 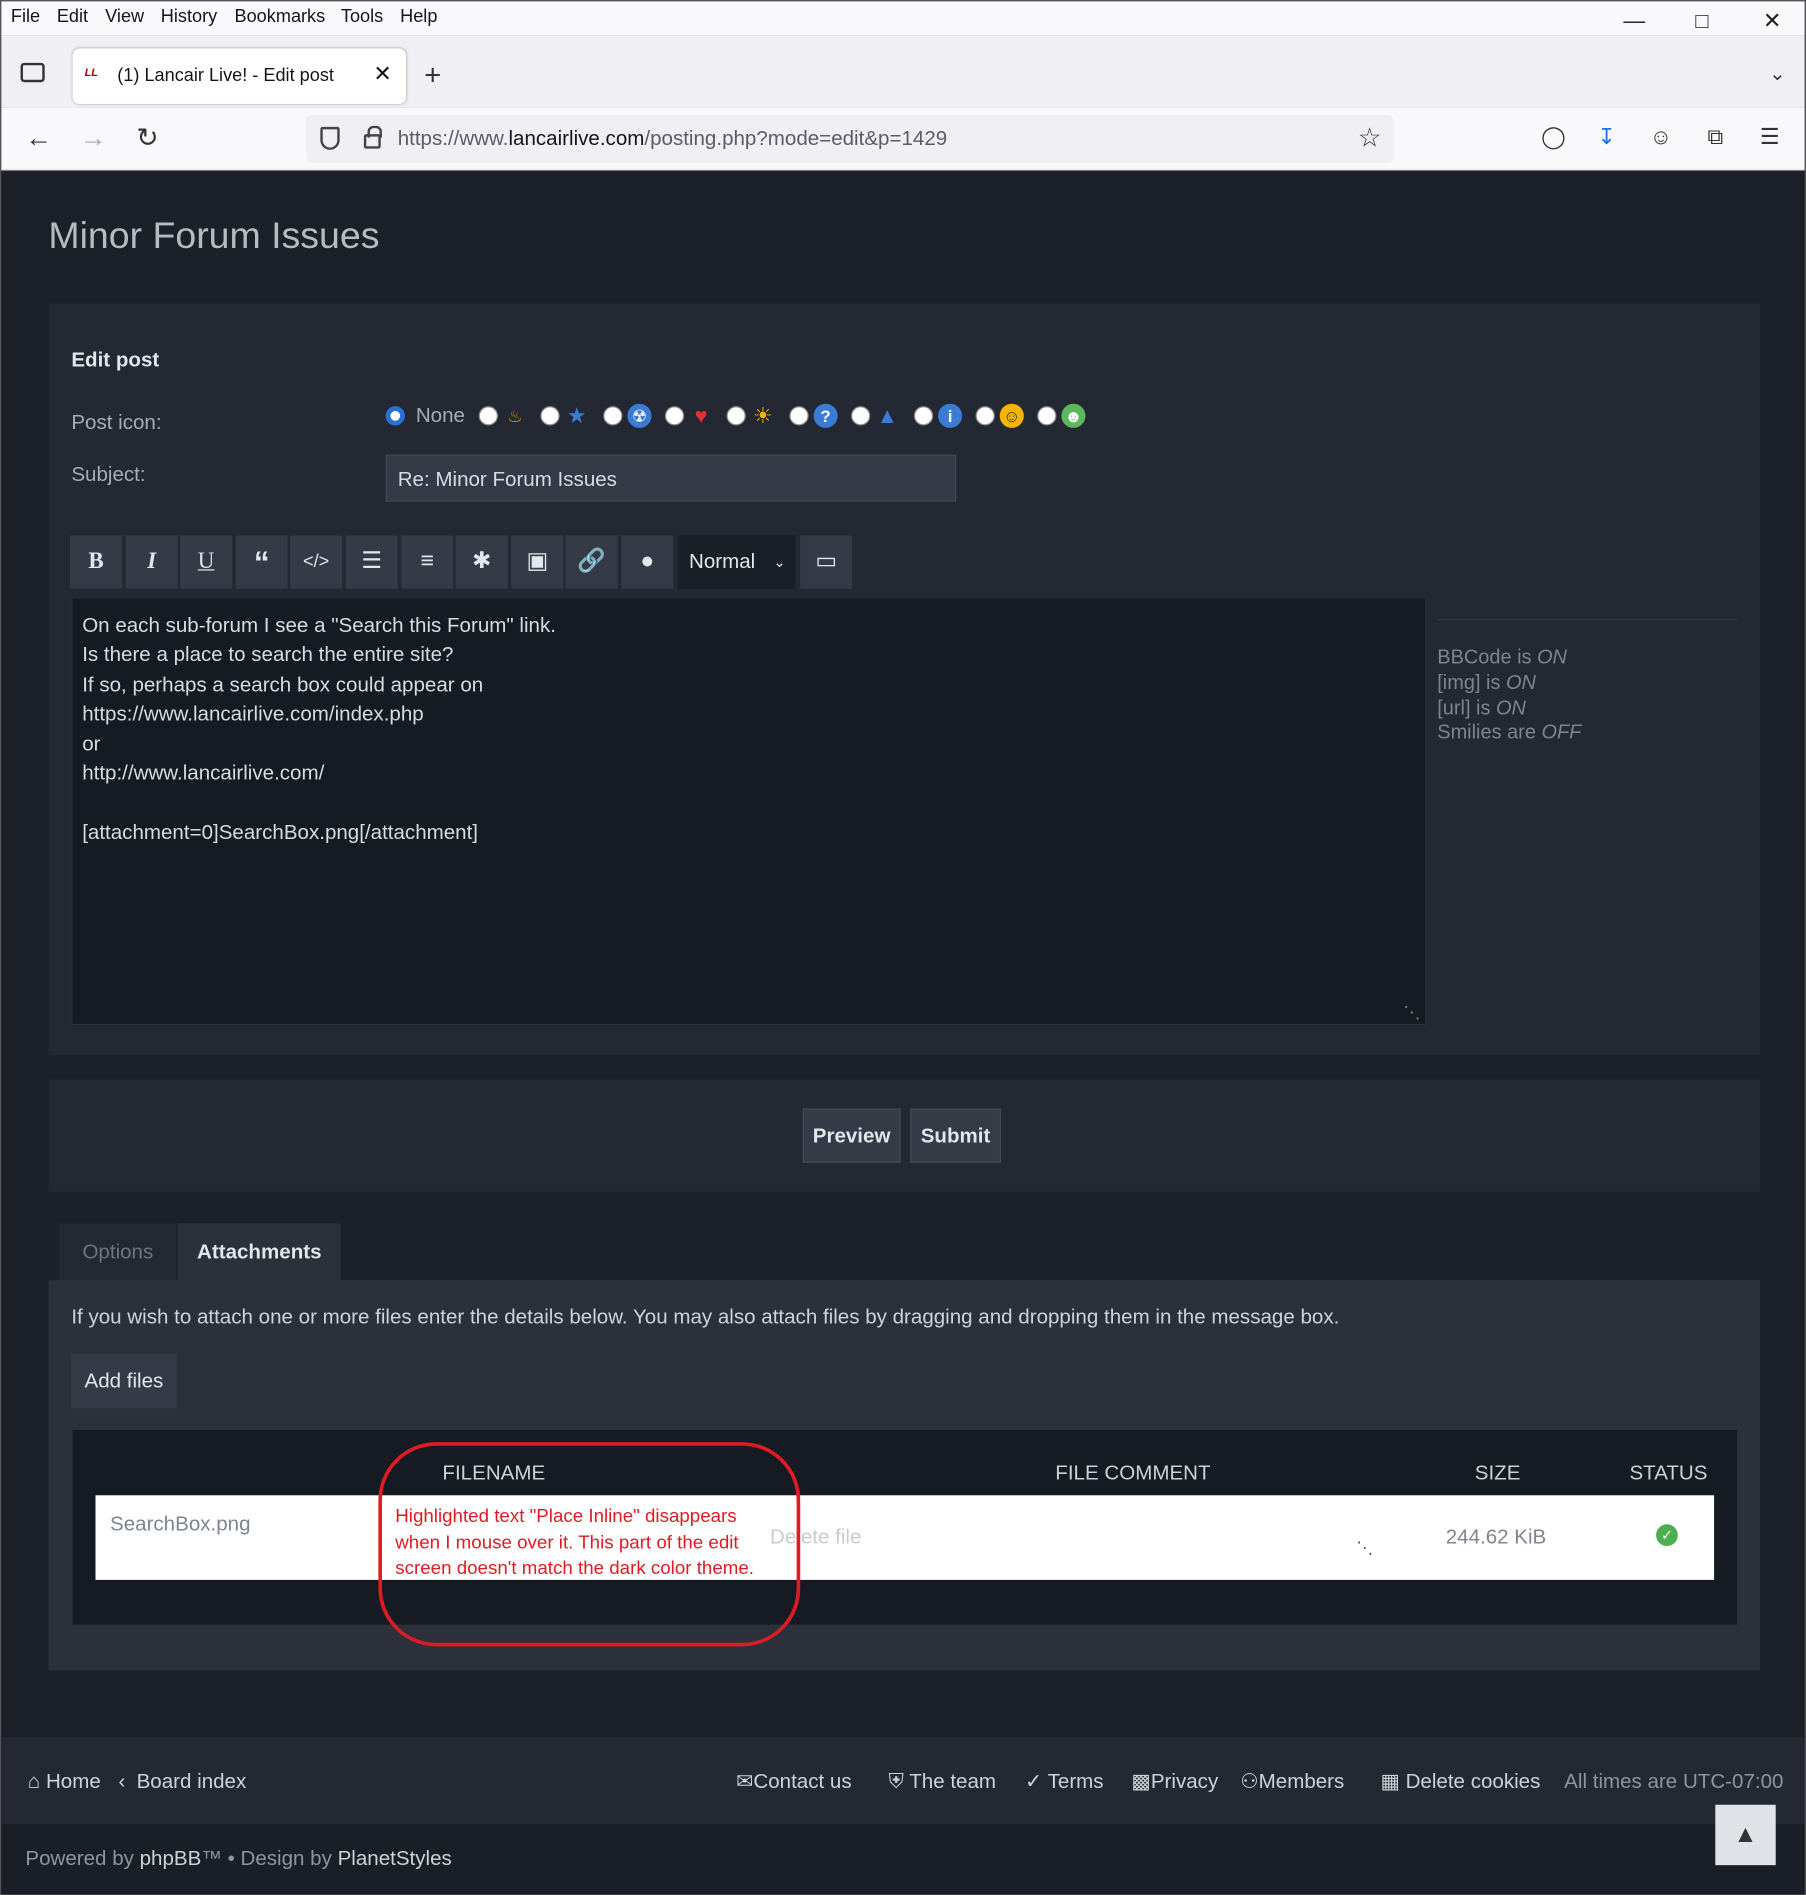 What do you see at coordinates (261, 562) in the screenshot?
I see `quote-button: “` at bounding box center [261, 562].